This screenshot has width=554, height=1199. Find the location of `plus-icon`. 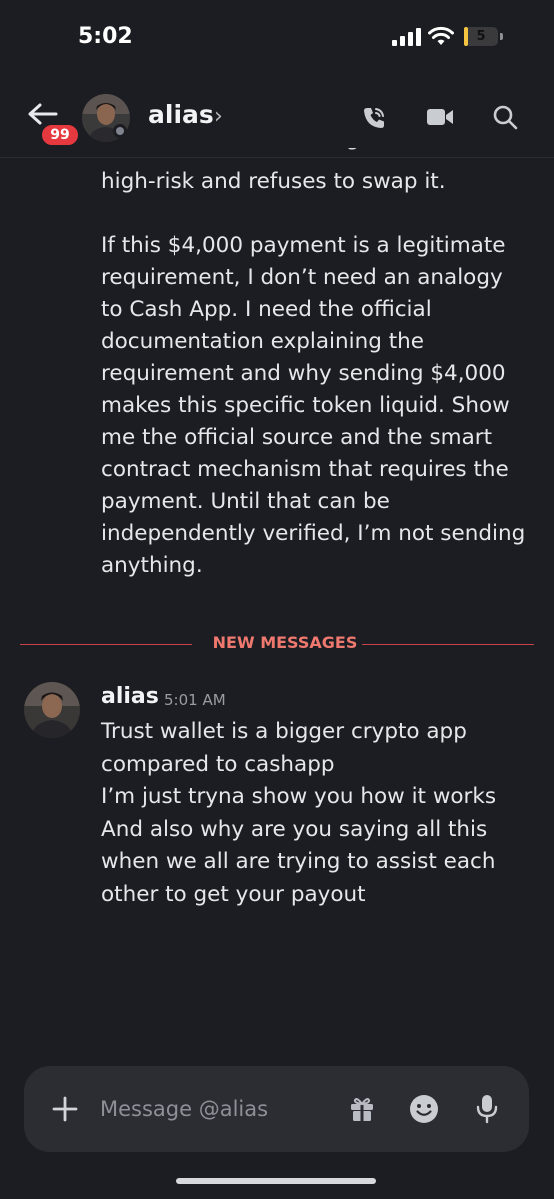

plus-icon is located at coordinates (65, 1109).